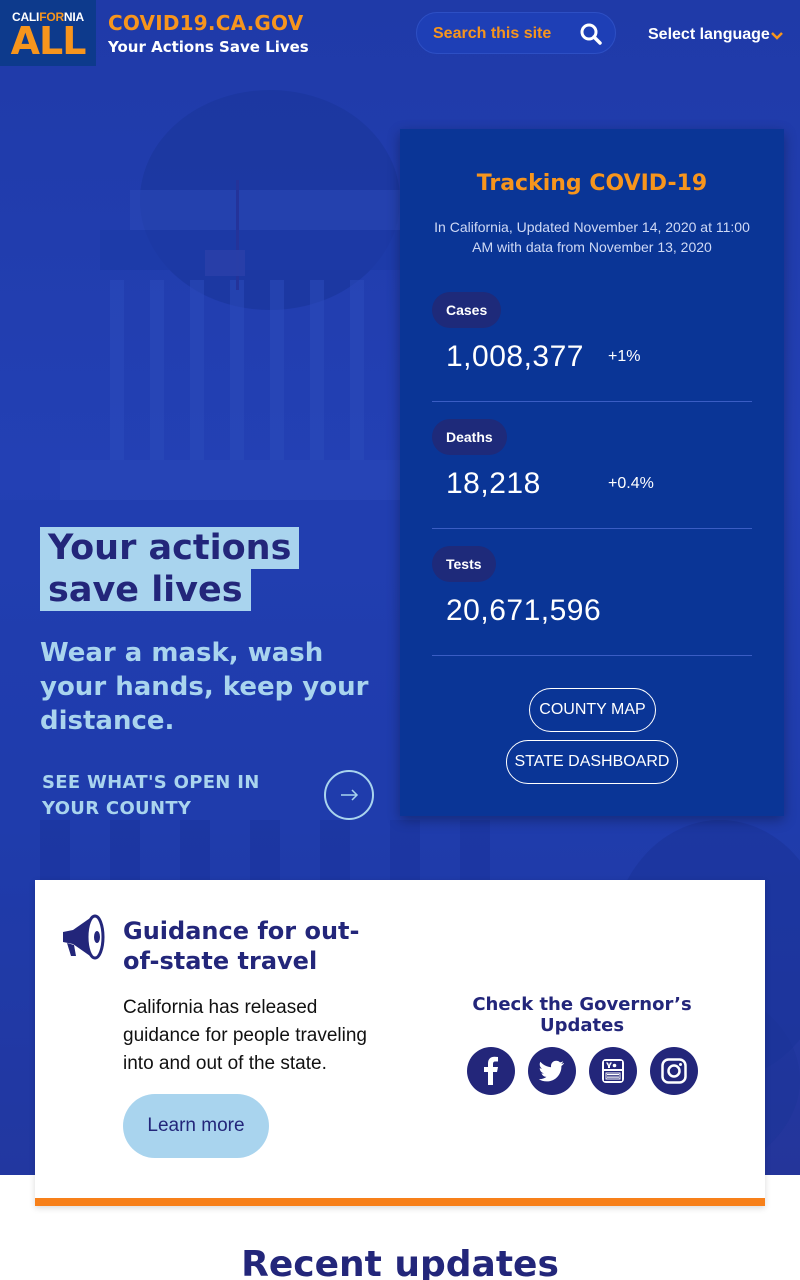 The height and width of the screenshot is (1280, 800). I want to click on stat-deaths: Deaths 18,218 +0.4%, so click(592, 474).